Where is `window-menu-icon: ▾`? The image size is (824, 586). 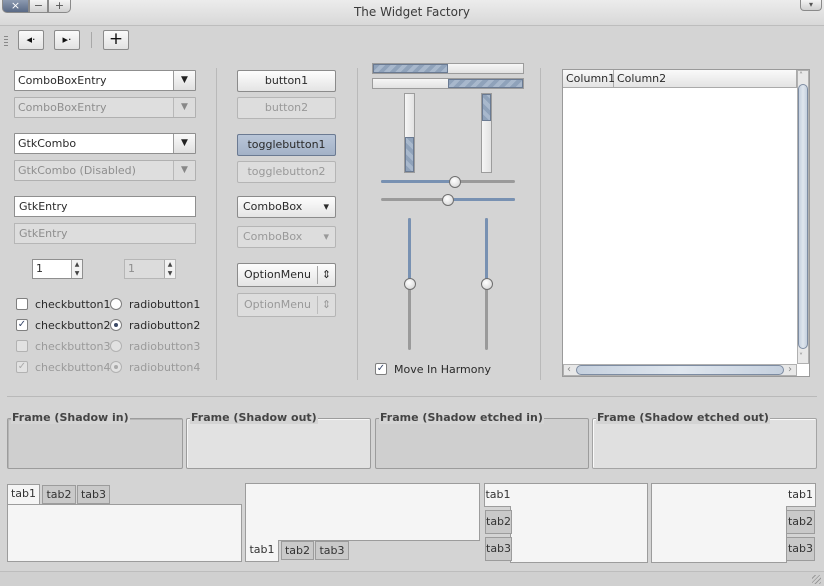
window-menu-icon: ▾ is located at coordinates (811, 5).